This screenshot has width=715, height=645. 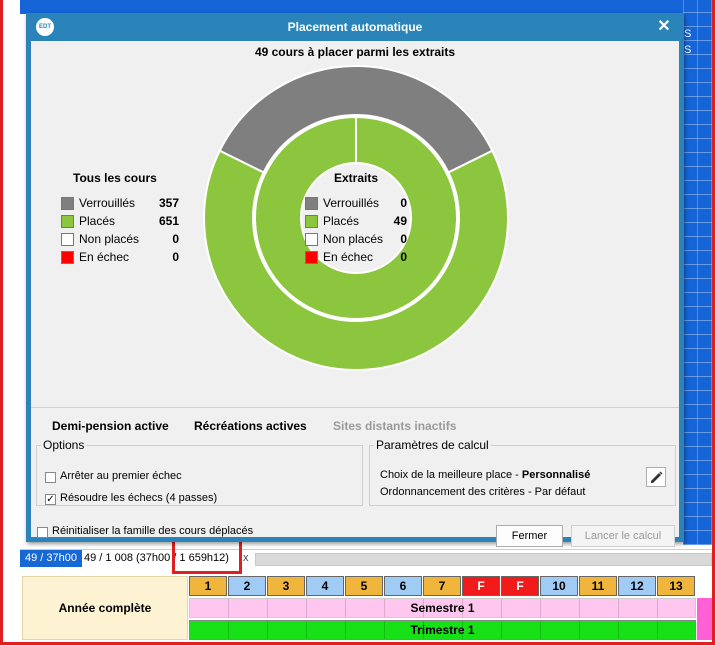 I want to click on ordering-setting: Ordonnancement des critères - Par défaut, so click(x=483, y=492).